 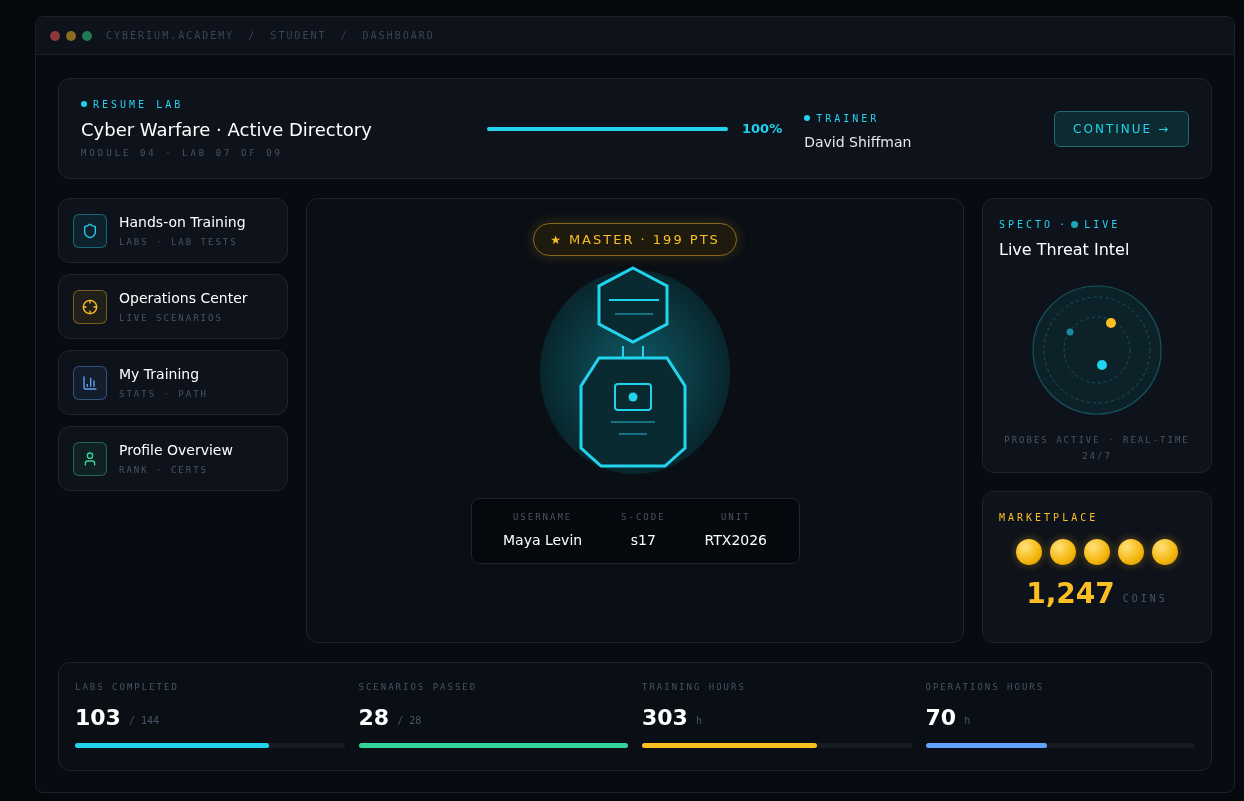 What do you see at coordinates (298, 36) in the screenshot?
I see `breadcrumb-text: STUDENT` at bounding box center [298, 36].